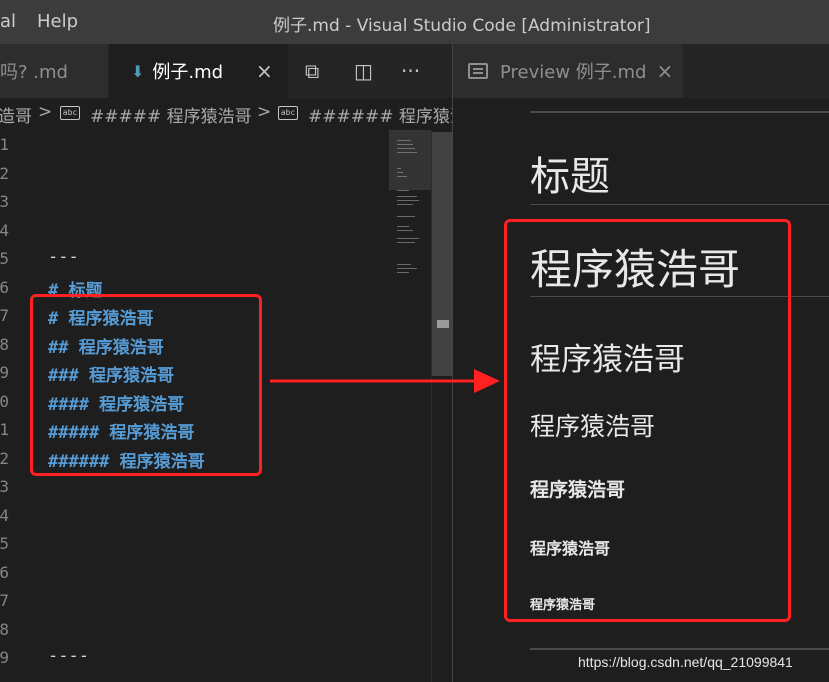 This screenshot has height=682, width=829. Describe the element at coordinates (63, 257) in the screenshot. I see `code-line: ---` at that location.